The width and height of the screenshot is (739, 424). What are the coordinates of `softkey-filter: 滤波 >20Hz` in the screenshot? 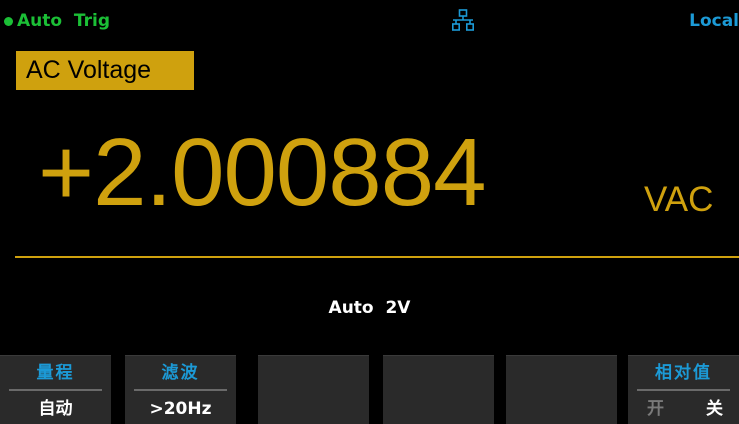 It's located at (180, 389).